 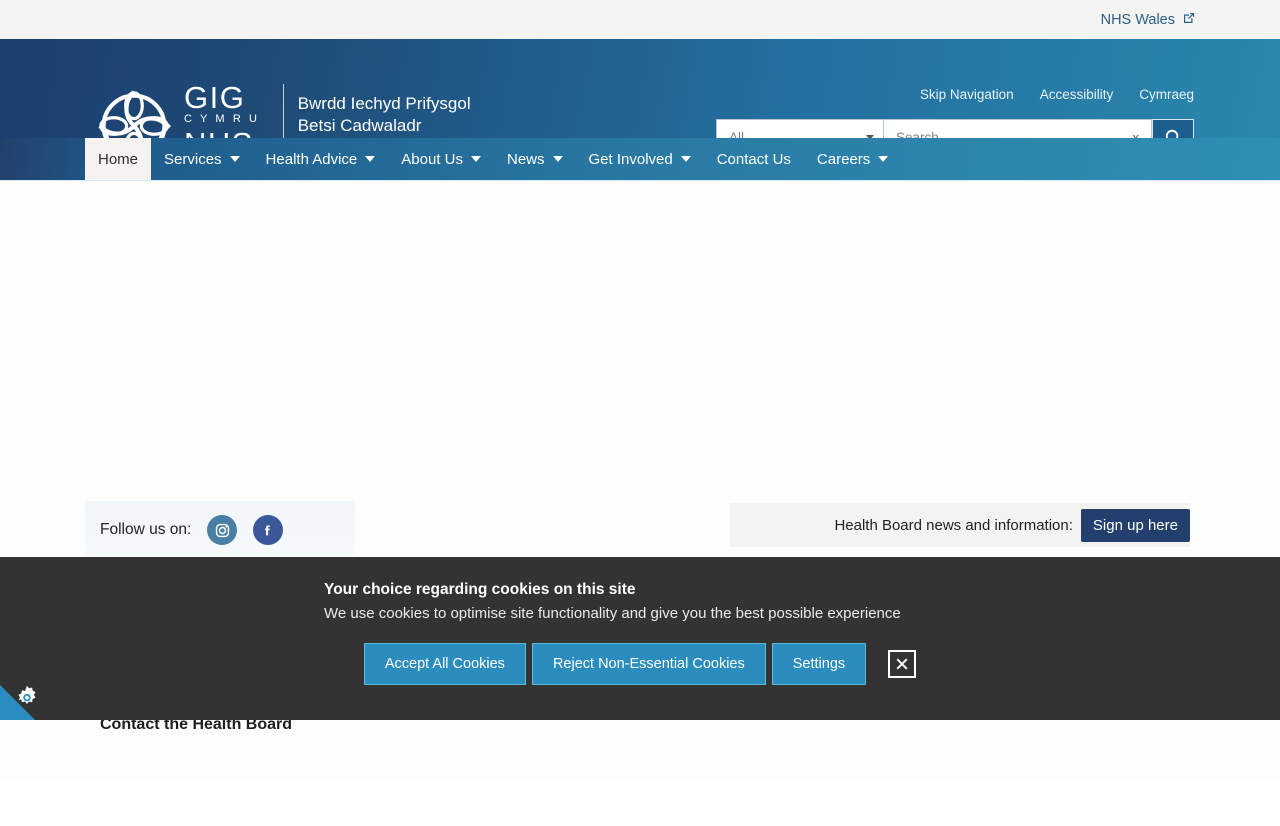 I want to click on nav-item-label: About Us, so click(x=432, y=159).